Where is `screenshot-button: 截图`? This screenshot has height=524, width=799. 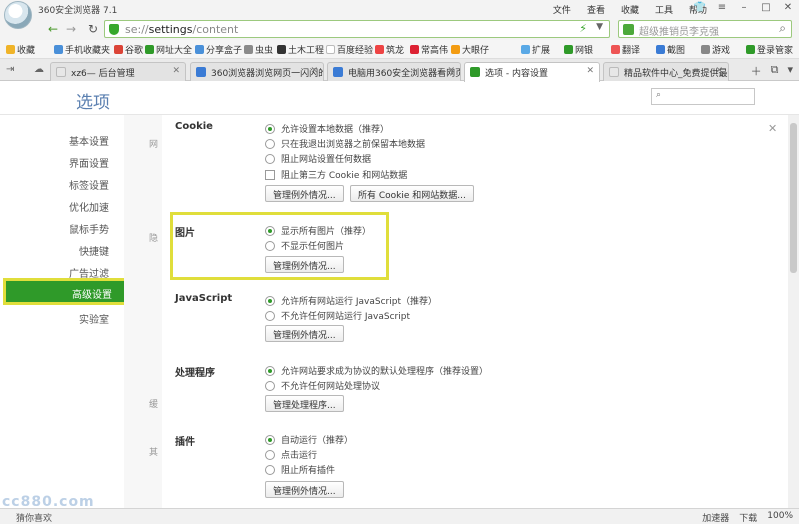 screenshot-button: 截图 is located at coordinates (670, 49).